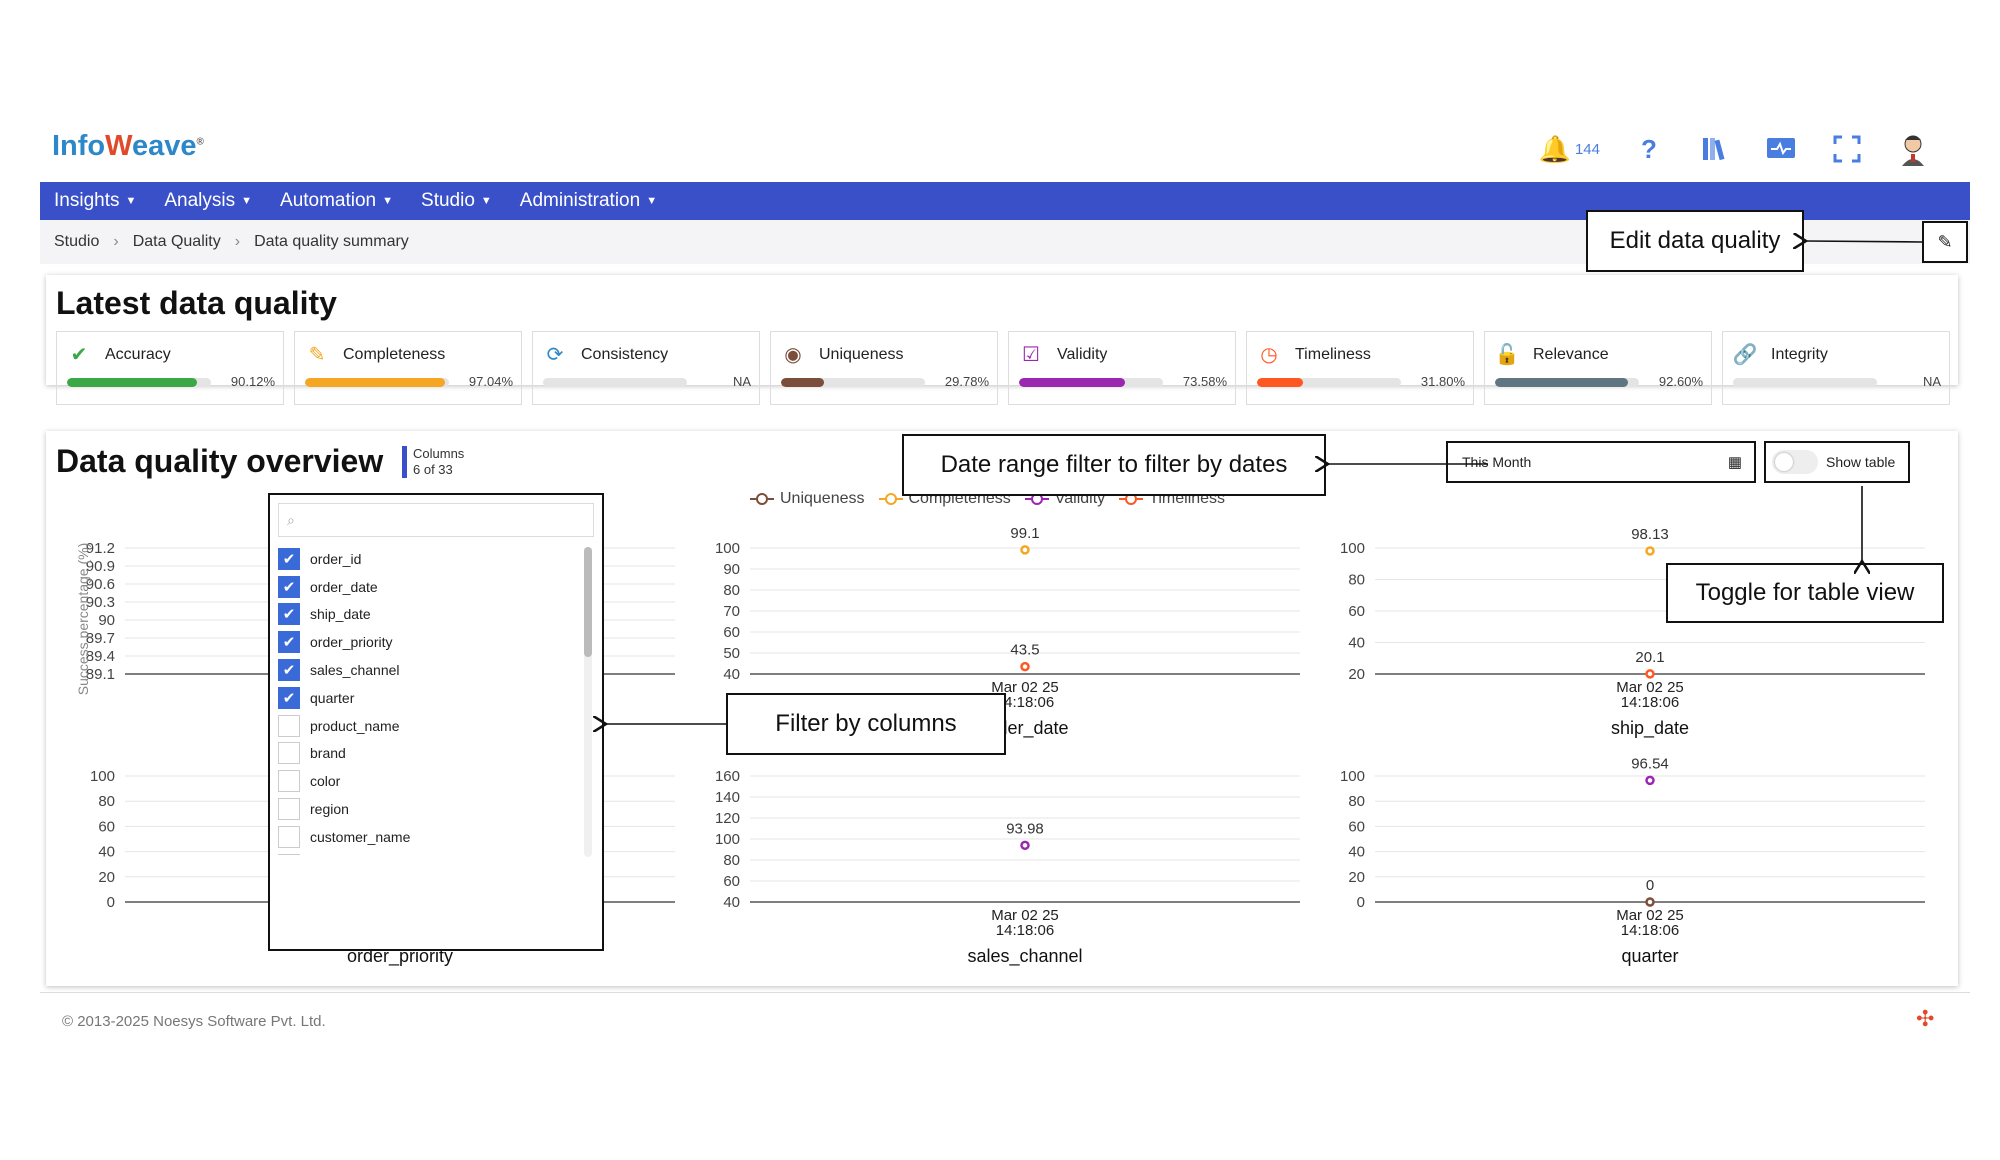  What do you see at coordinates (1864, 241) in the screenshot?
I see `arrow-edit` at bounding box center [1864, 241].